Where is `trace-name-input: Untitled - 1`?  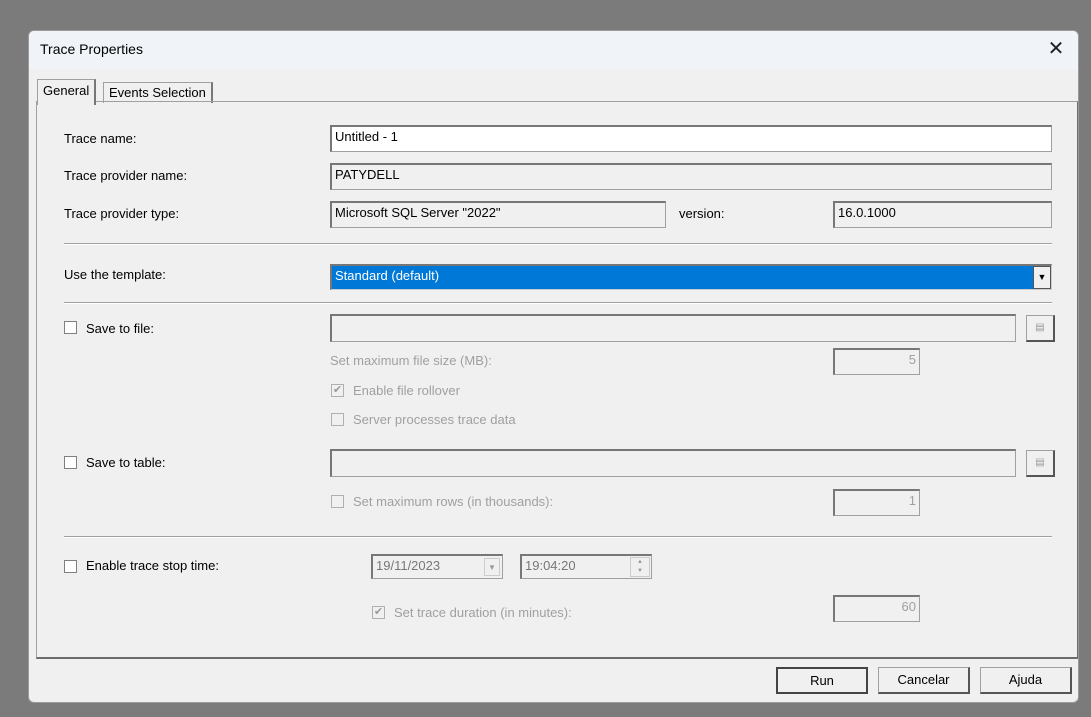
trace-name-input: Untitled - 1 is located at coordinates (691, 138).